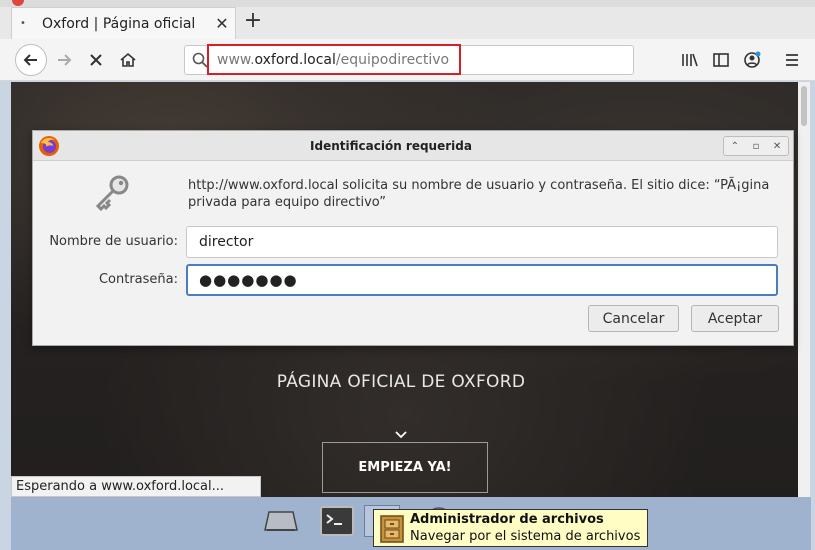 The height and width of the screenshot is (550, 815). I want to click on tooltip-title: Administrador de archivos, so click(507, 519).